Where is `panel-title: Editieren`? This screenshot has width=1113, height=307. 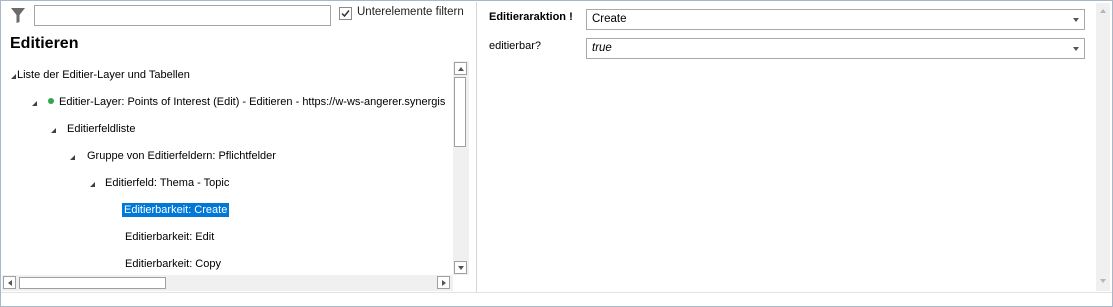
panel-title: Editieren is located at coordinates (44, 43).